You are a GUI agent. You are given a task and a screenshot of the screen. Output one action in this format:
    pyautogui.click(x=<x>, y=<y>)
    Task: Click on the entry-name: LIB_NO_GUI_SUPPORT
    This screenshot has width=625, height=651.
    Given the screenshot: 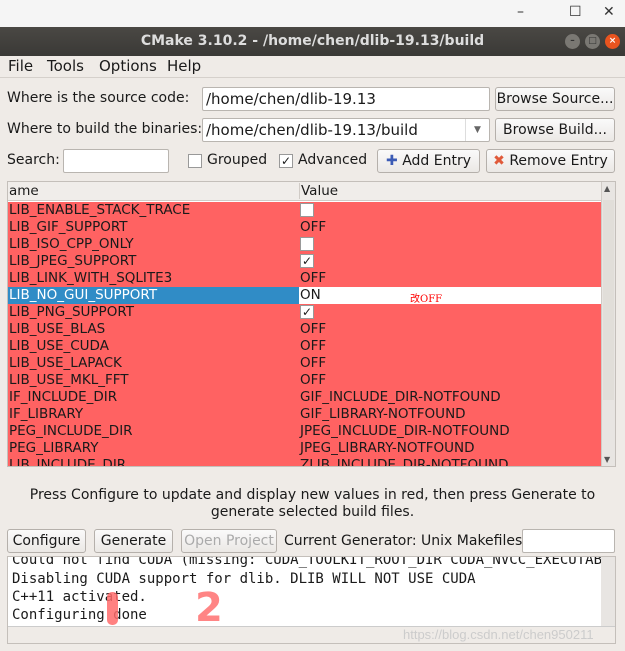 What is the action you would take?
    pyautogui.click(x=153, y=295)
    